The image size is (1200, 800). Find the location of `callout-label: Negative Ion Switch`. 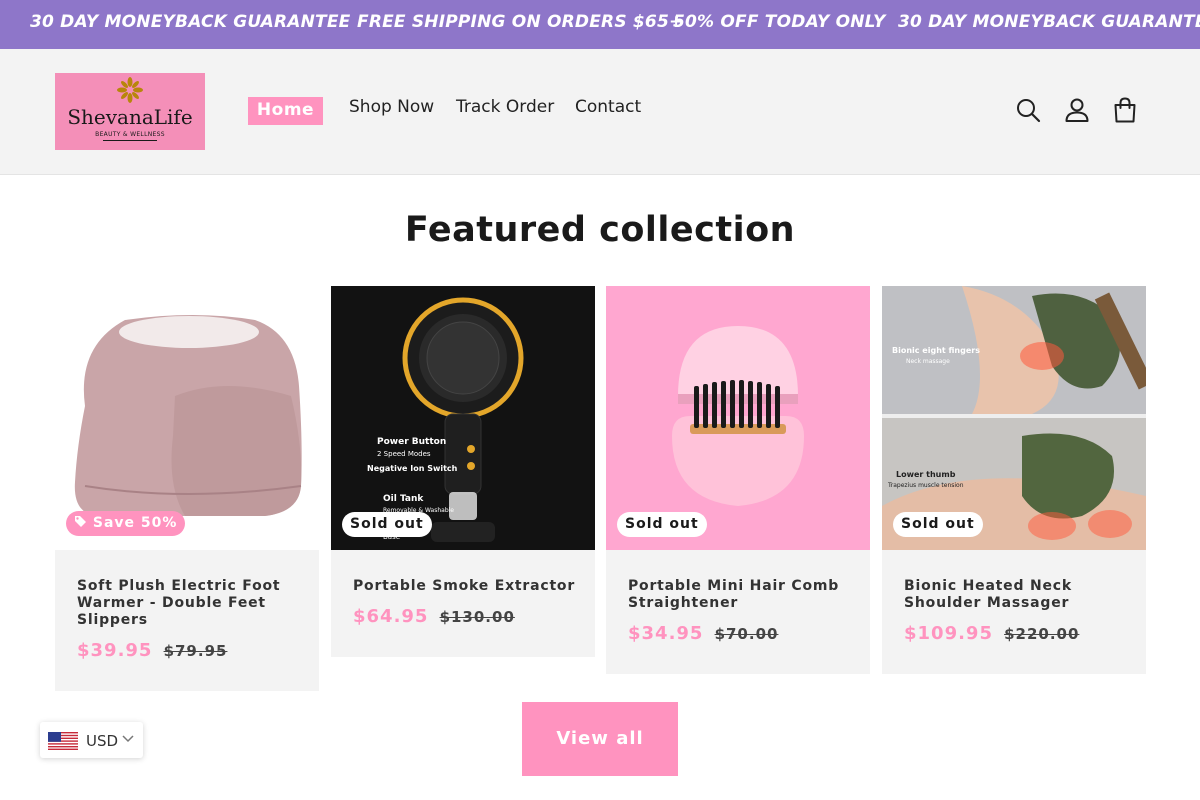

callout-label: Negative Ion Switch is located at coordinates (412, 468).